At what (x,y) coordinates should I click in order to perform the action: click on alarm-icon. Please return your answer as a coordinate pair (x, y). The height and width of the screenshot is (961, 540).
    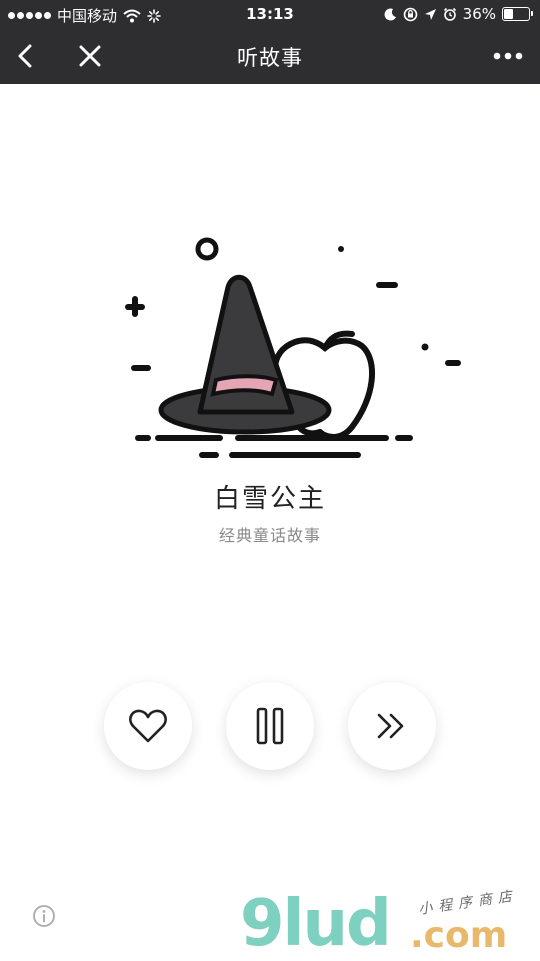
    Looking at the image, I should click on (449, 14).